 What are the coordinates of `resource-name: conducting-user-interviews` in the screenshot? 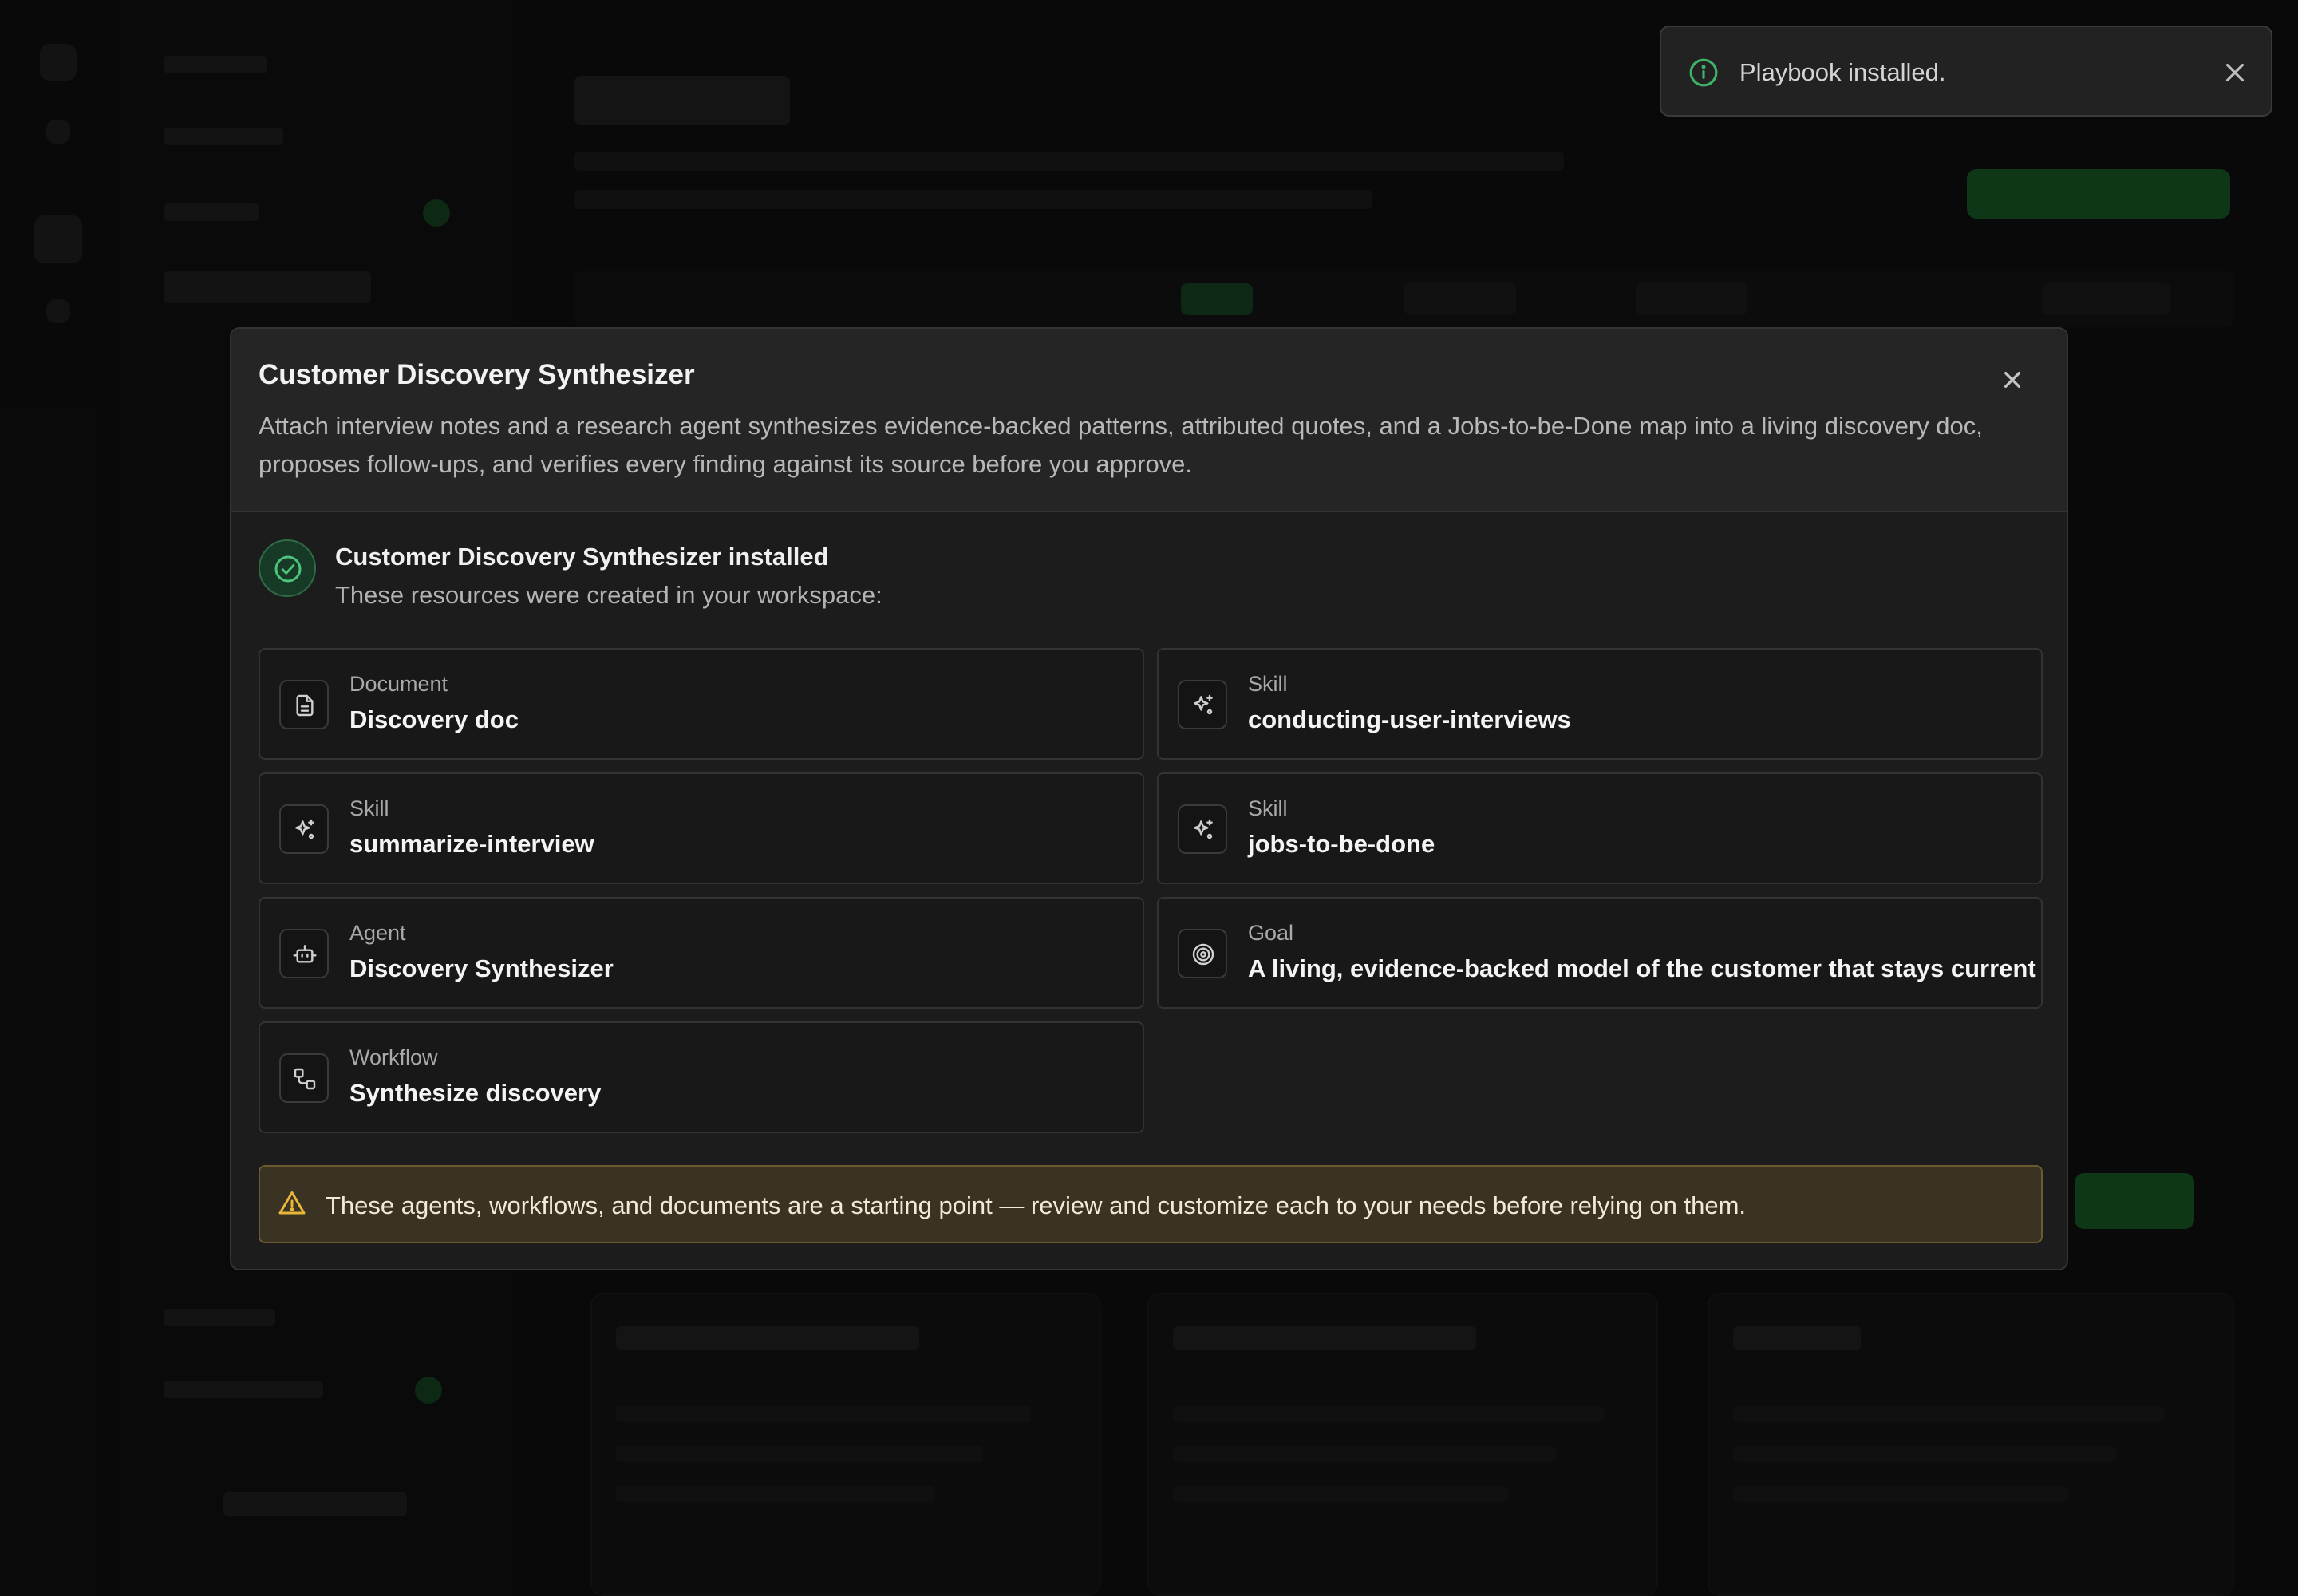 It's located at (1410, 719).